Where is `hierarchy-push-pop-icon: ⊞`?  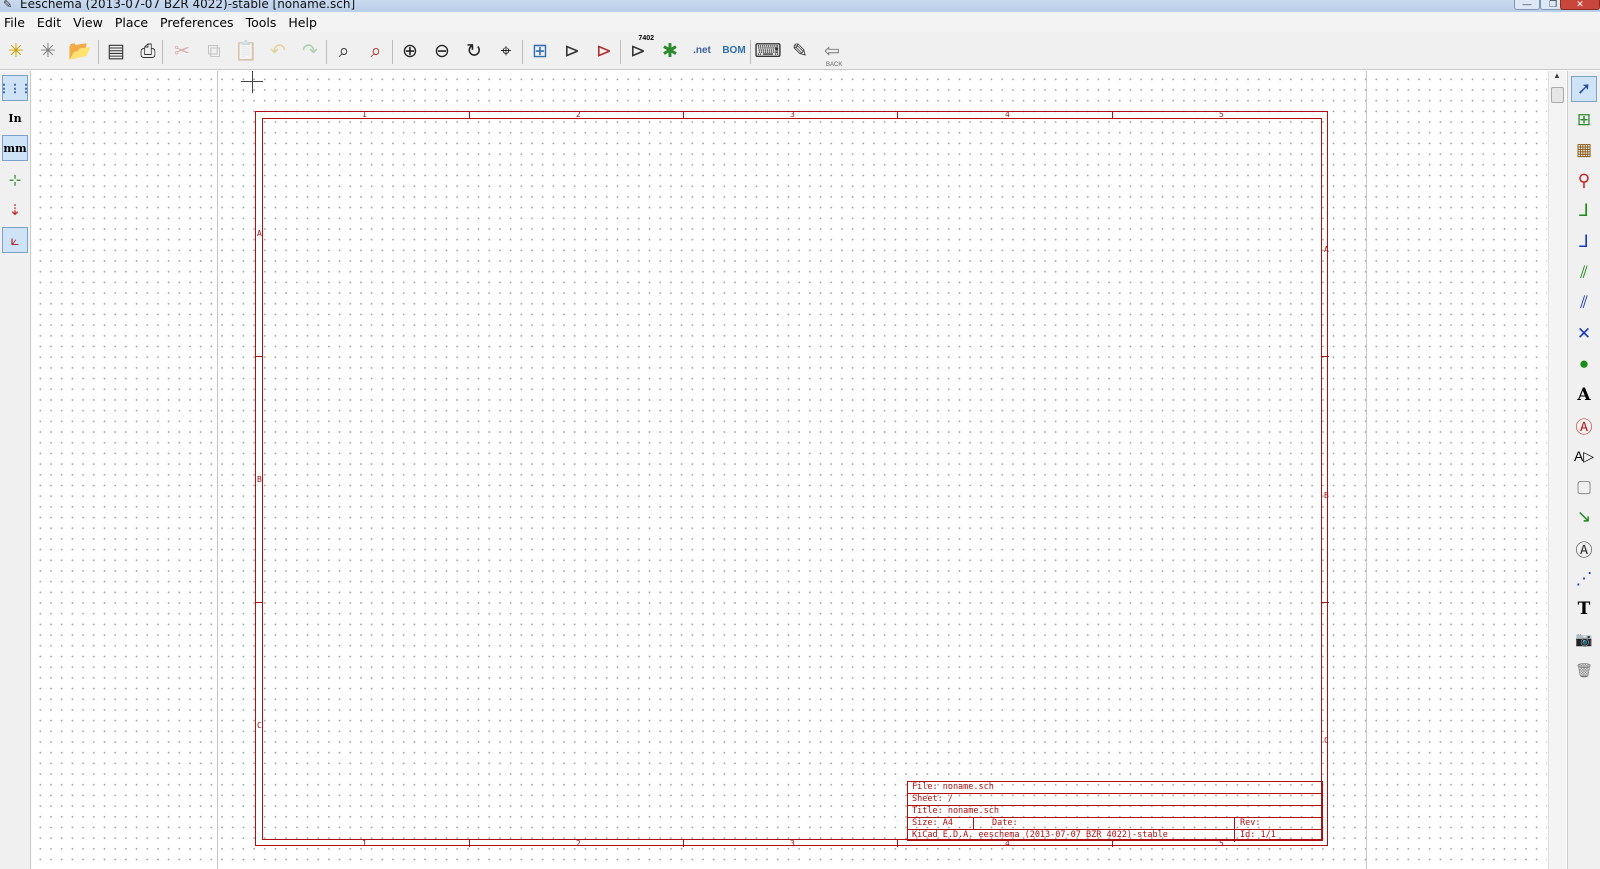 hierarchy-push-pop-icon: ⊞ is located at coordinates (1584, 120).